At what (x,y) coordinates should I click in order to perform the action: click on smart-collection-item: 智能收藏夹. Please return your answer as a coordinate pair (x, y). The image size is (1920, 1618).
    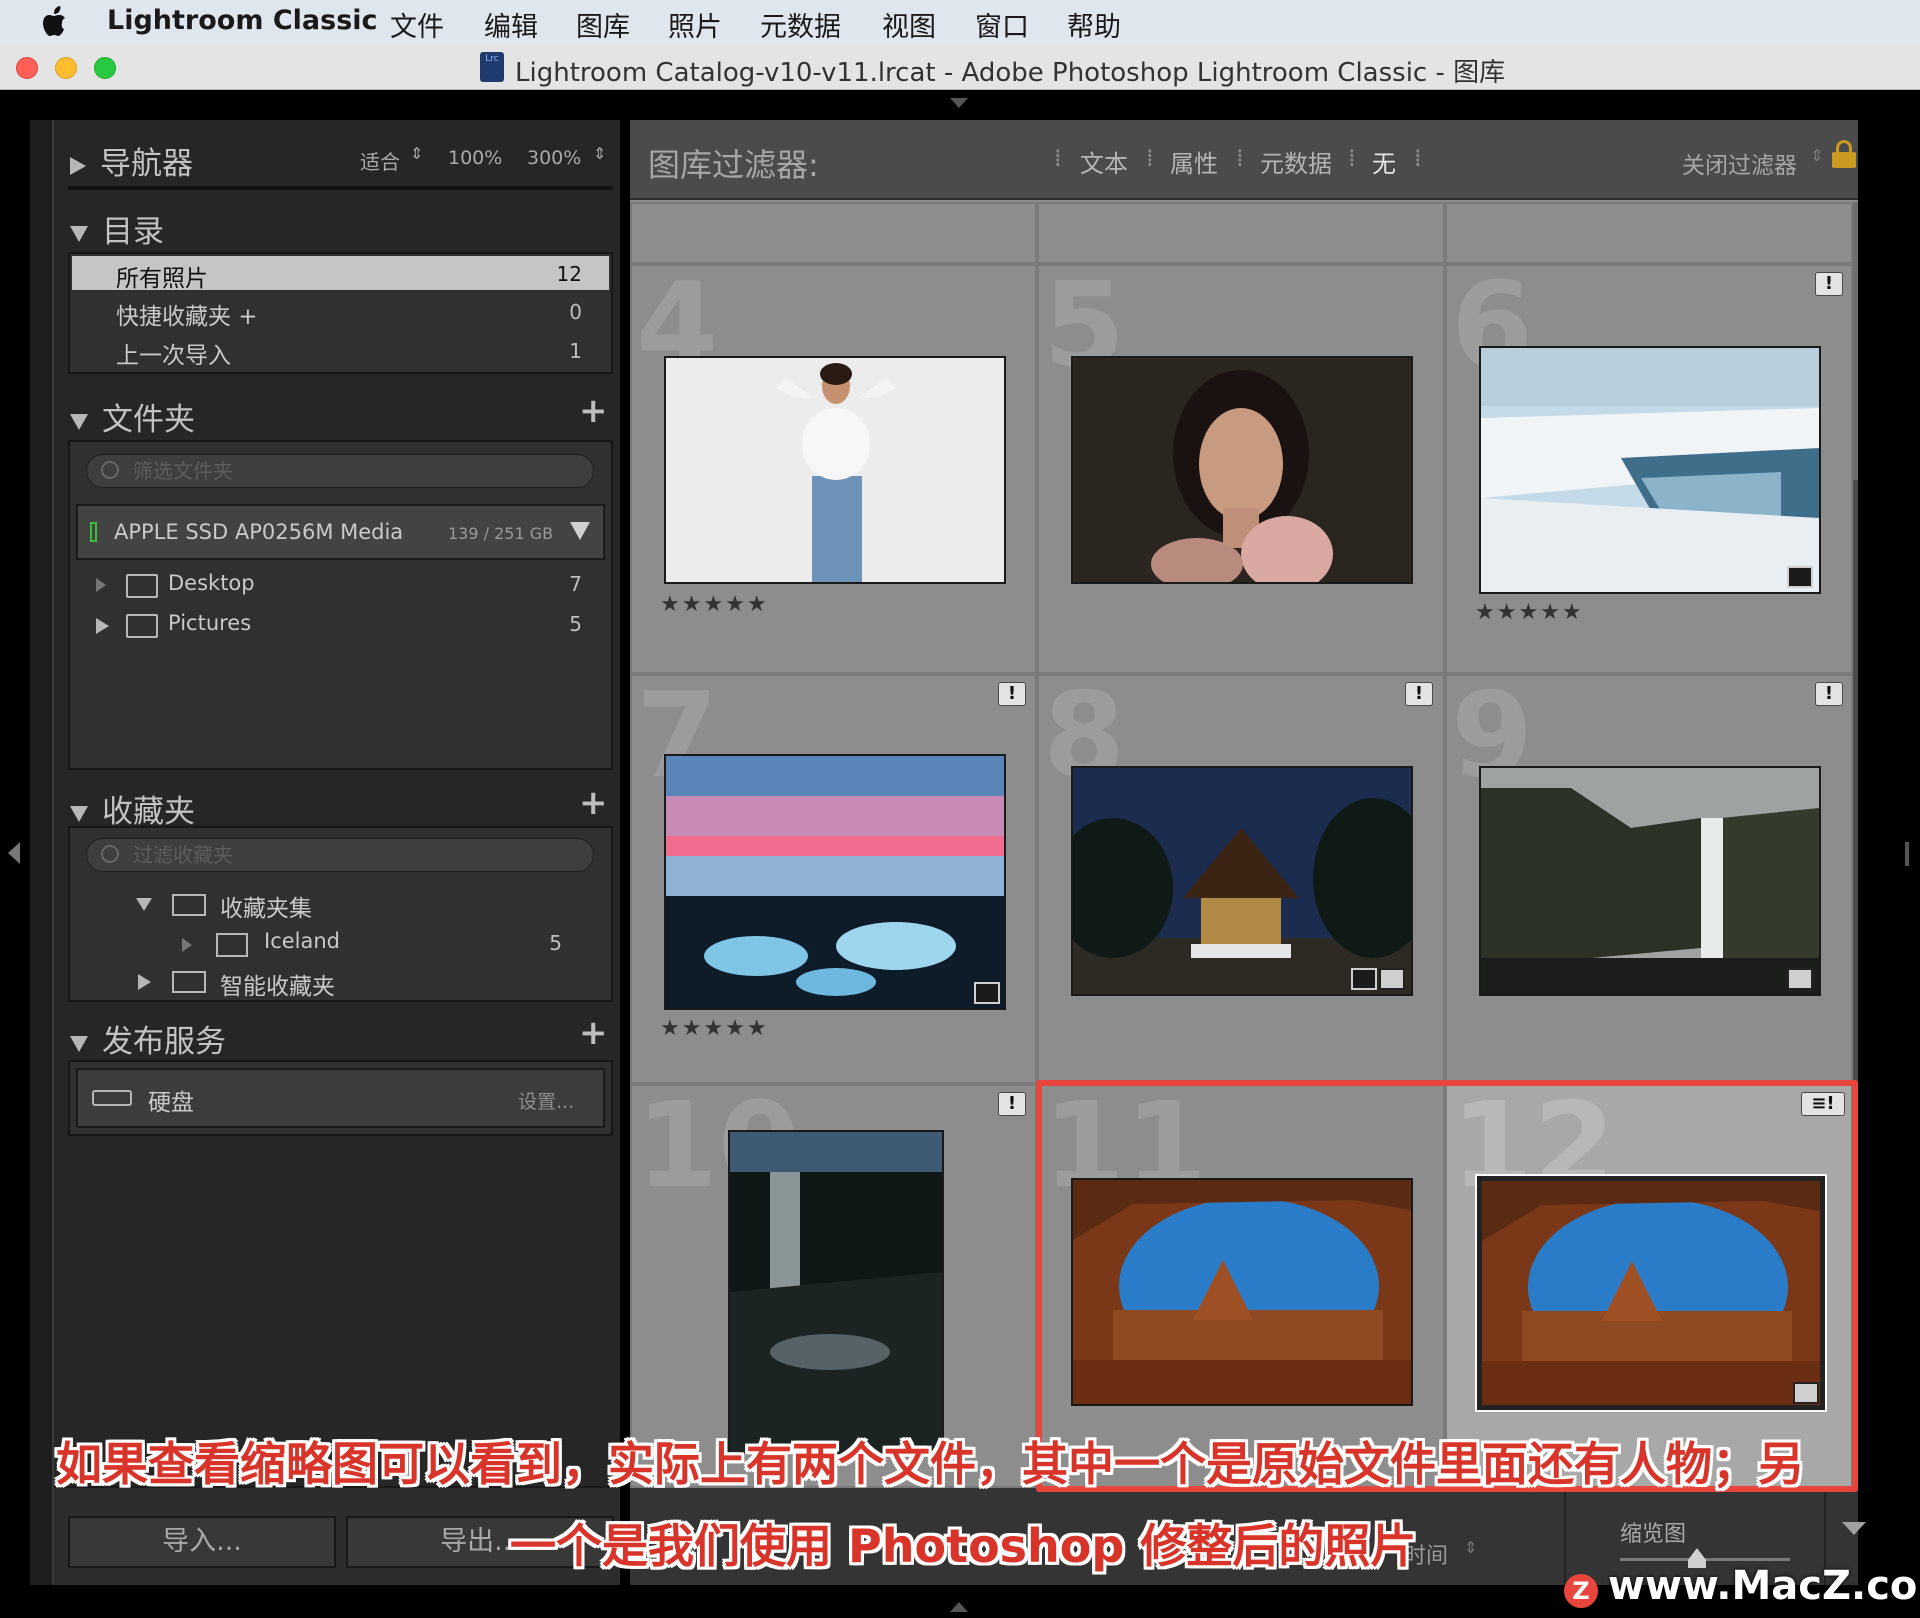
    Looking at the image, I should click on (340, 982).